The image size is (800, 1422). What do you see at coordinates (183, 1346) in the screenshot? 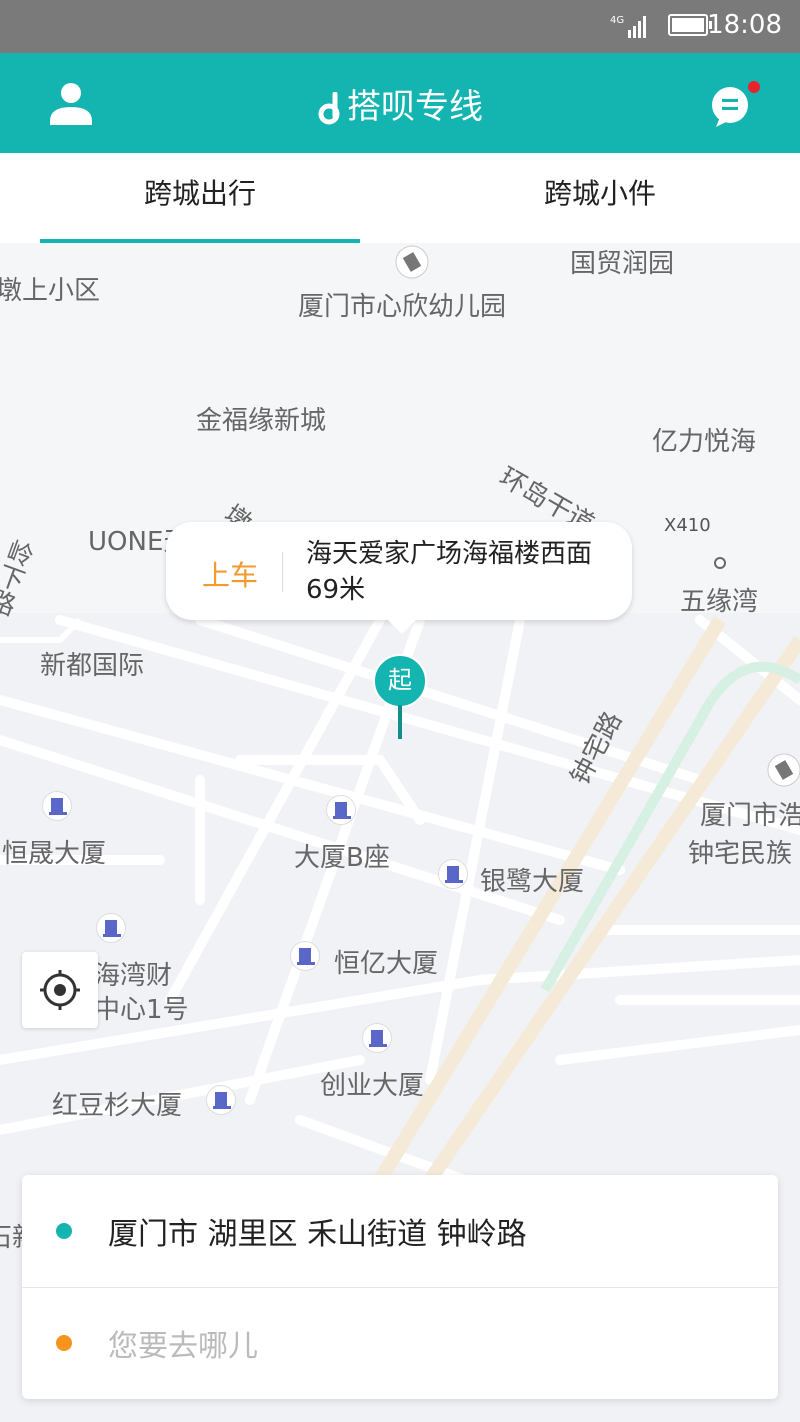
I see `destination-placeholder: 您要去哪儿` at bounding box center [183, 1346].